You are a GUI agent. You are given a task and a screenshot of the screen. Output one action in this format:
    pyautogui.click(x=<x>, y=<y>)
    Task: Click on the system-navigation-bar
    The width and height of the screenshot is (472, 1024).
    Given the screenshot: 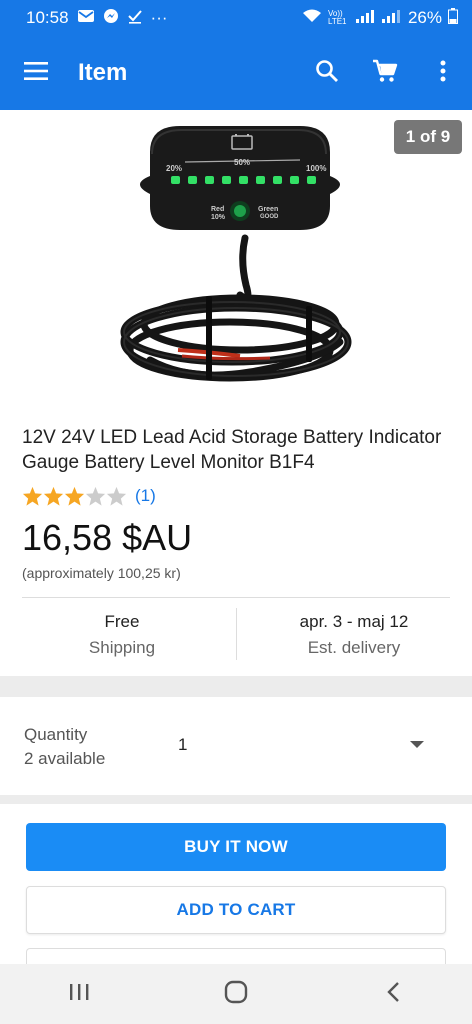 What is the action you would take?
    pyautogui.click(x=236, y=994)
    